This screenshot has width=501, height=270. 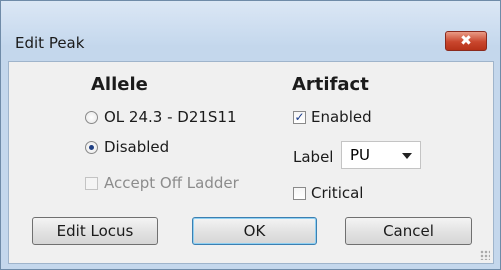 What do you see at coordinates (299, 193) in the screenshot?
I see `critical-checkbox` at bounding box center [299, 193].